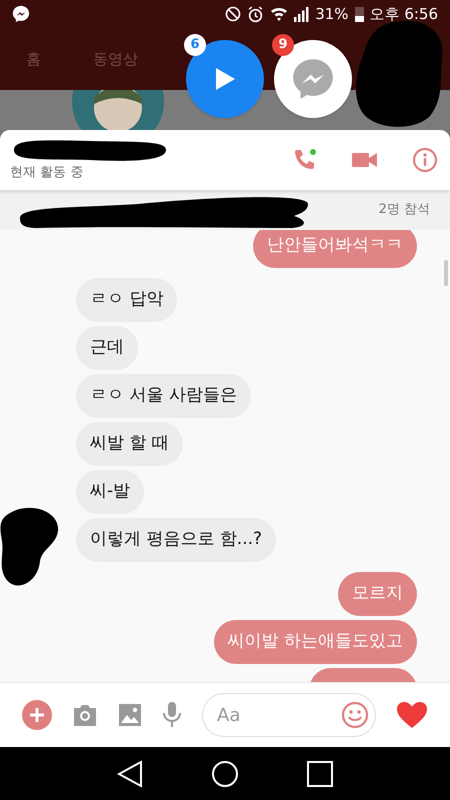 The height and width of the screenshot is (800, 450). What do you see at coordinates (320, 773) in the screenshot?
I see `recent-apps-icon` at bounding box center [320, 773].